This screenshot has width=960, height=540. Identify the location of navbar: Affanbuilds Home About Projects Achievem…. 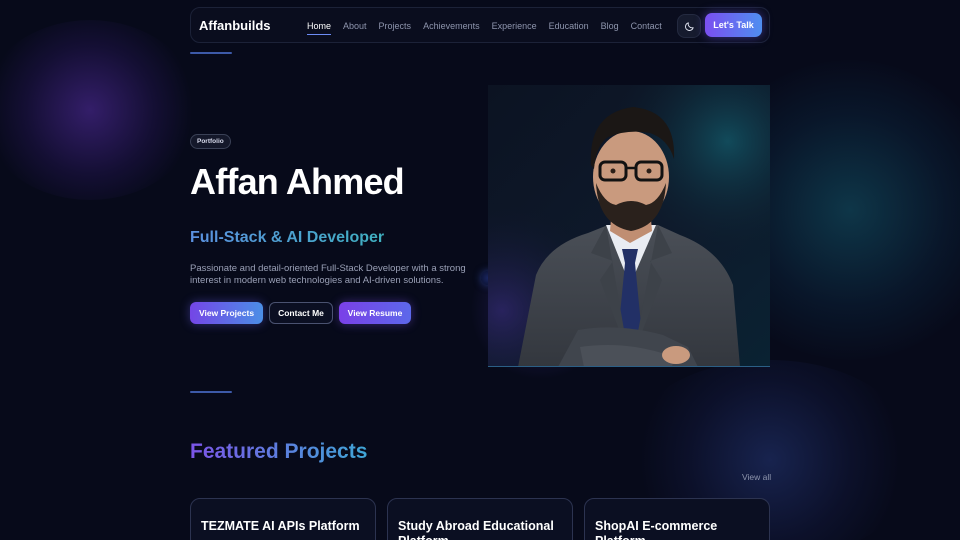
(480, 25).